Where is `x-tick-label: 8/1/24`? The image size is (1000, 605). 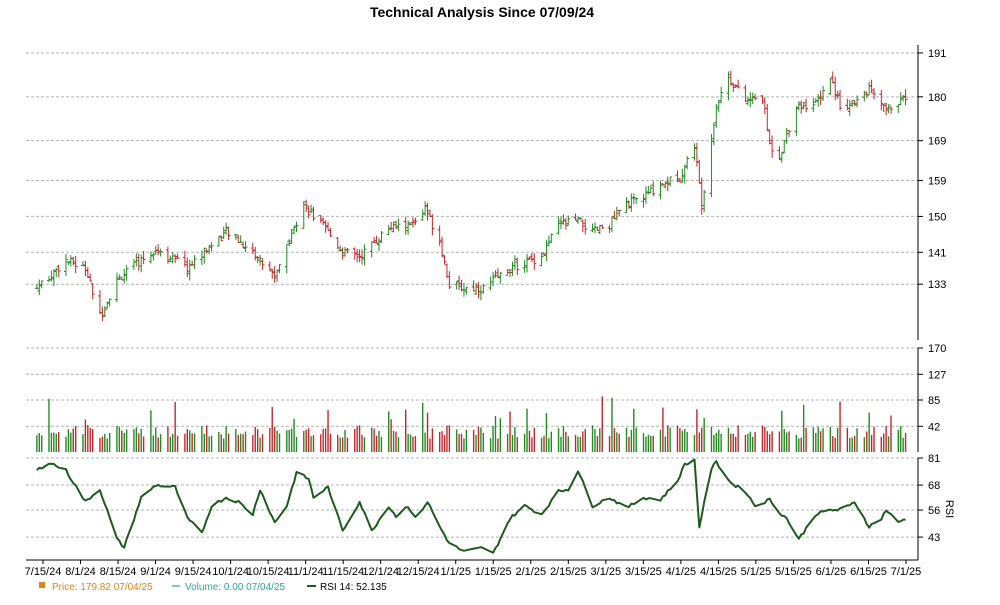
x-tick-label: 8/1/24 is located at coordinates (80, 572).